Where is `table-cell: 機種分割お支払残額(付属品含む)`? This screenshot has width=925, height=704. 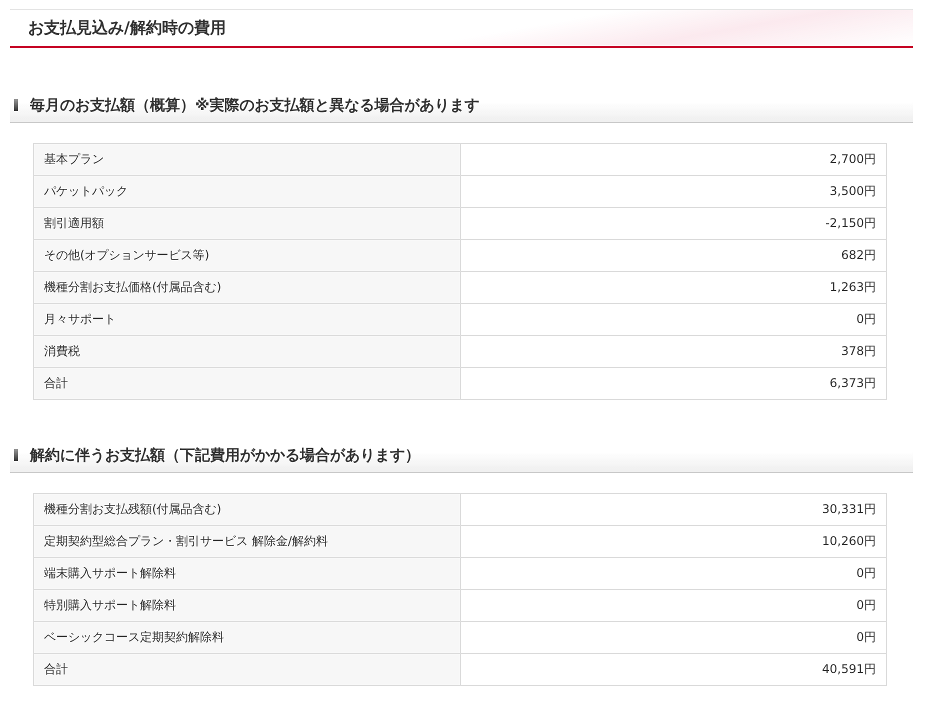 table-cell: 機種分割お支払残額(付属品含む) is located at coordinates (247, 510).